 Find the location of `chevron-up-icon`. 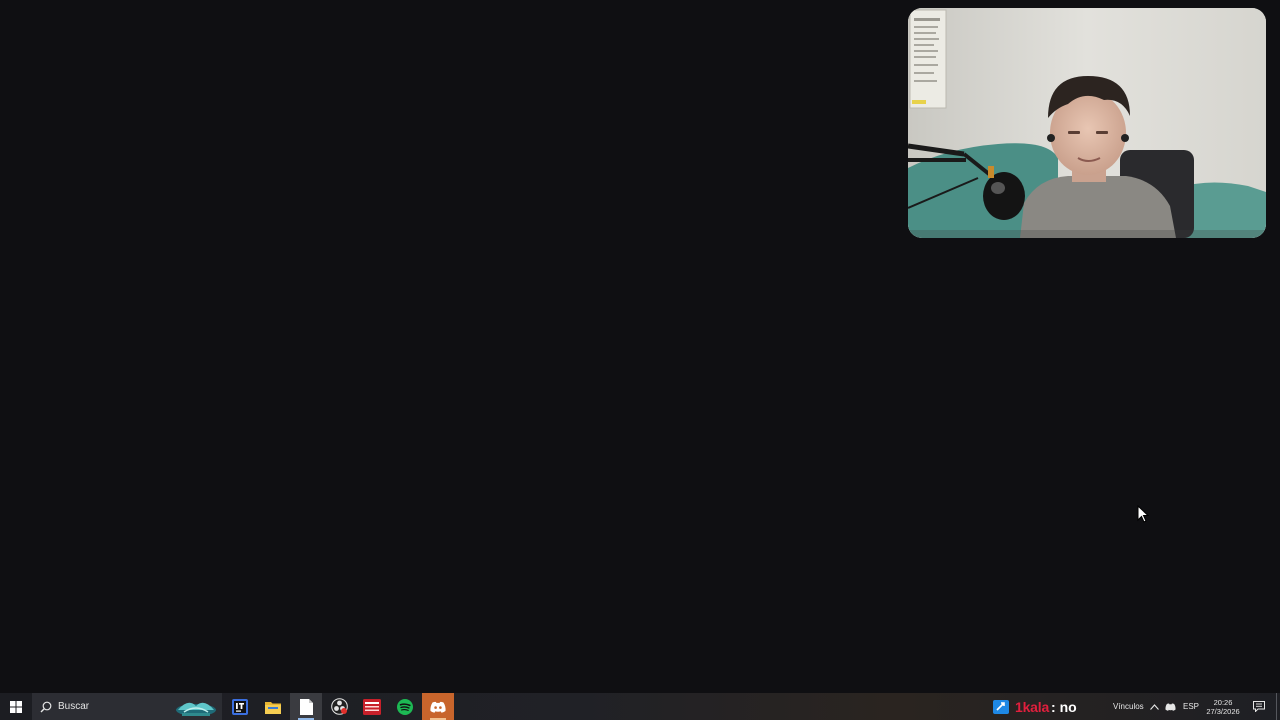

chevron-up-icon is located at coordinates (1154, 706).